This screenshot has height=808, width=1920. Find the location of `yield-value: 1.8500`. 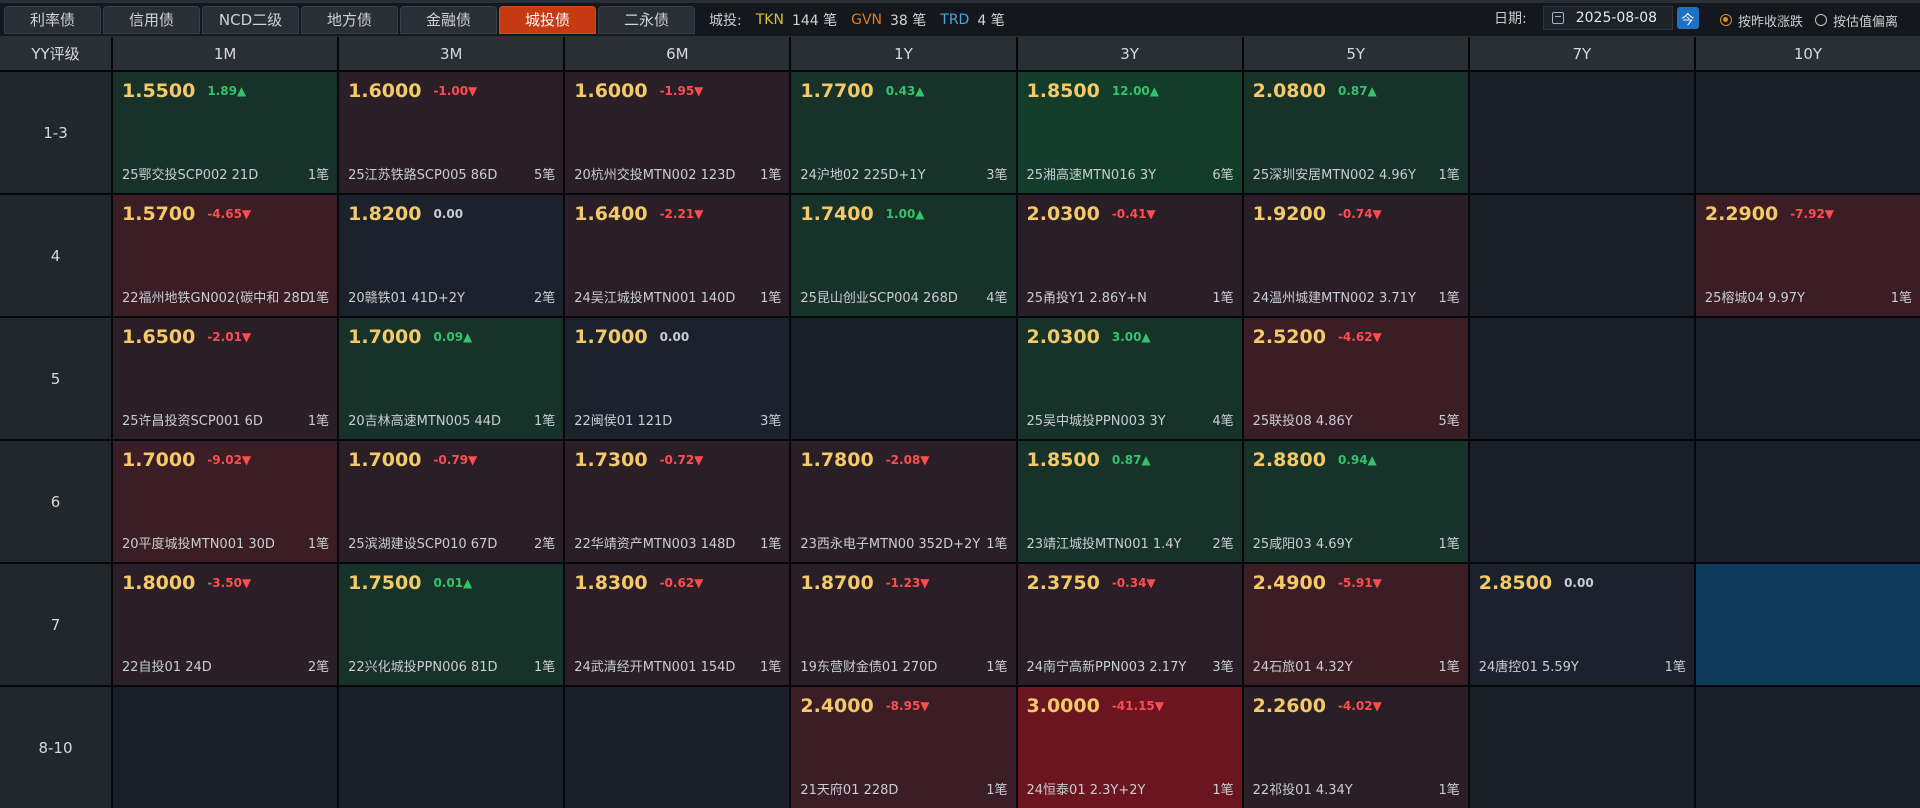

yield-value: 1.8500 is located at coordinates (1063, 460).